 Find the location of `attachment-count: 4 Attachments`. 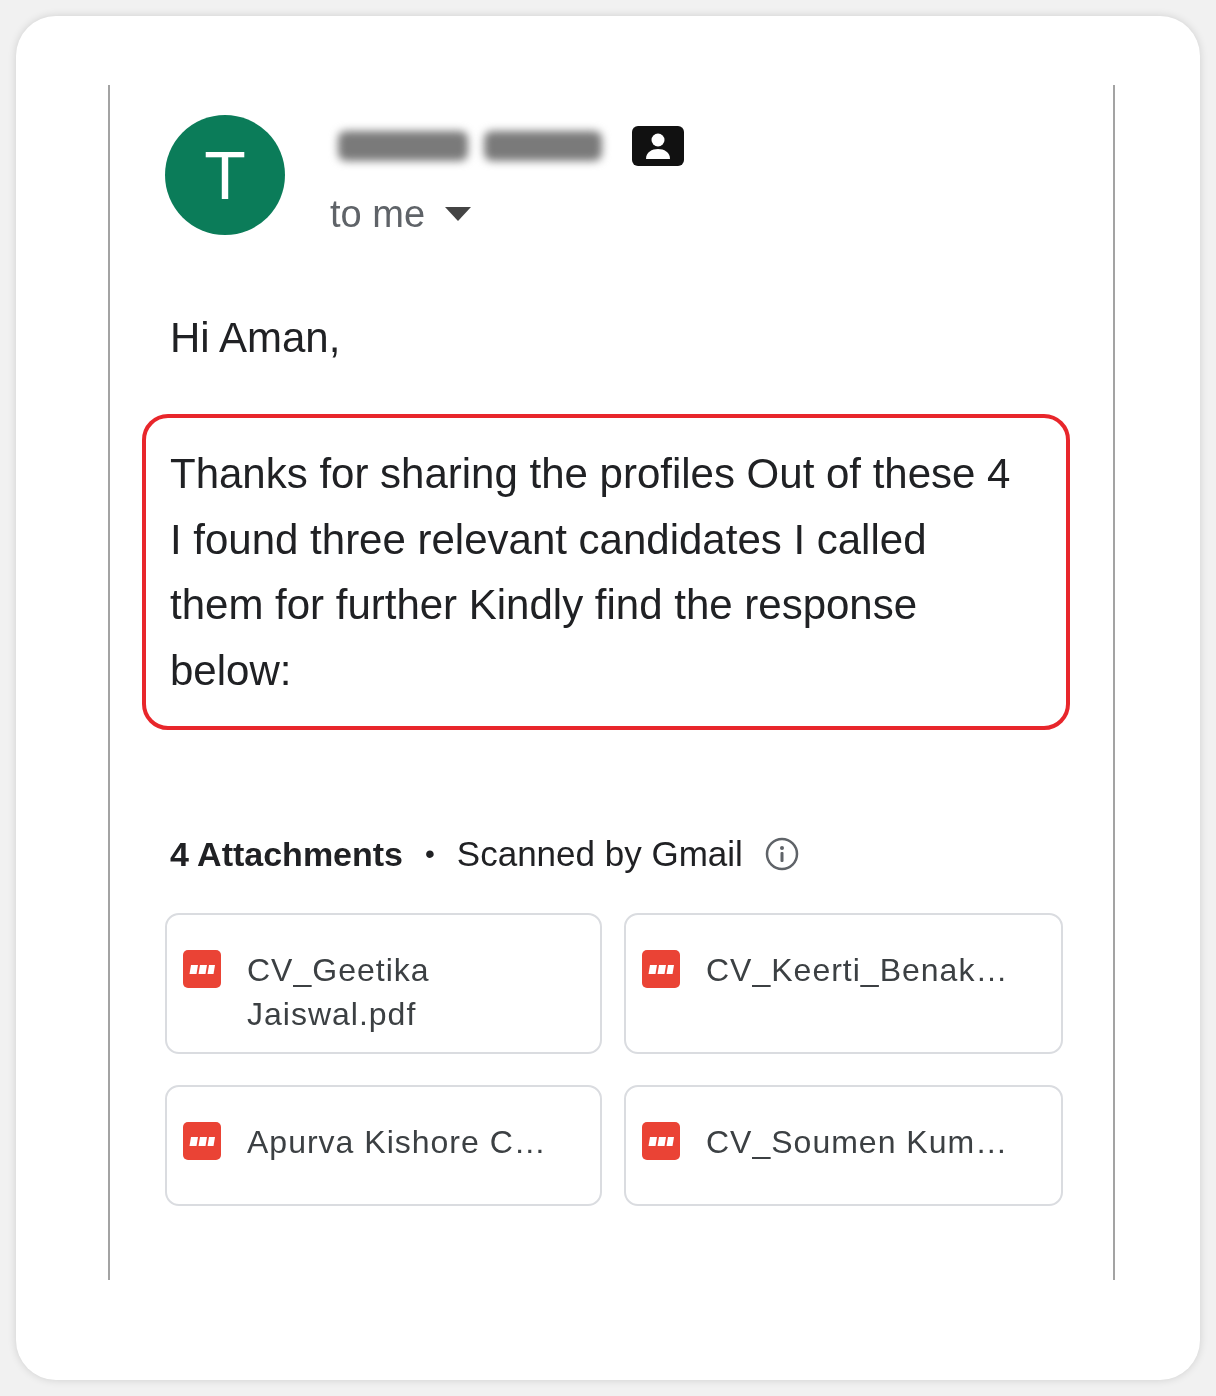

attachment-count: 4 Attachments is located at coordinates (287, 854).